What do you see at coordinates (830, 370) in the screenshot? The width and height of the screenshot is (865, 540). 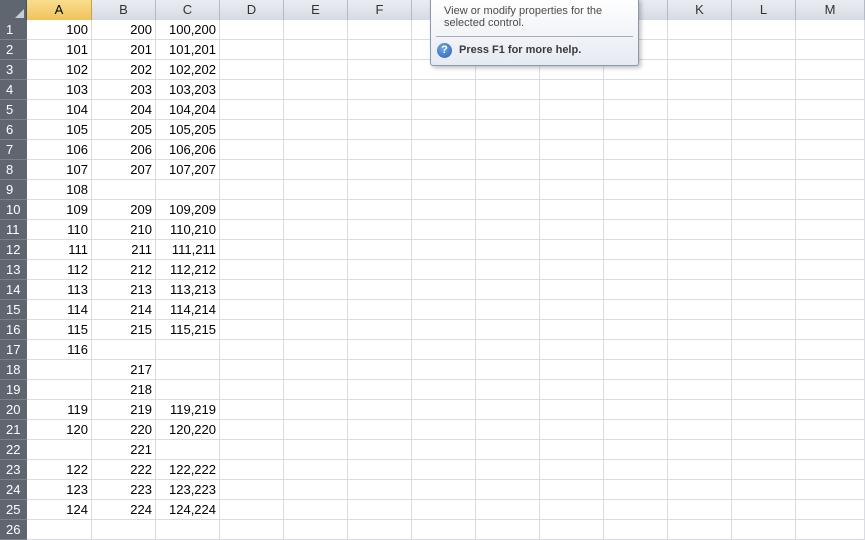 I see `cell-m18` at bounding box center [830, 370].